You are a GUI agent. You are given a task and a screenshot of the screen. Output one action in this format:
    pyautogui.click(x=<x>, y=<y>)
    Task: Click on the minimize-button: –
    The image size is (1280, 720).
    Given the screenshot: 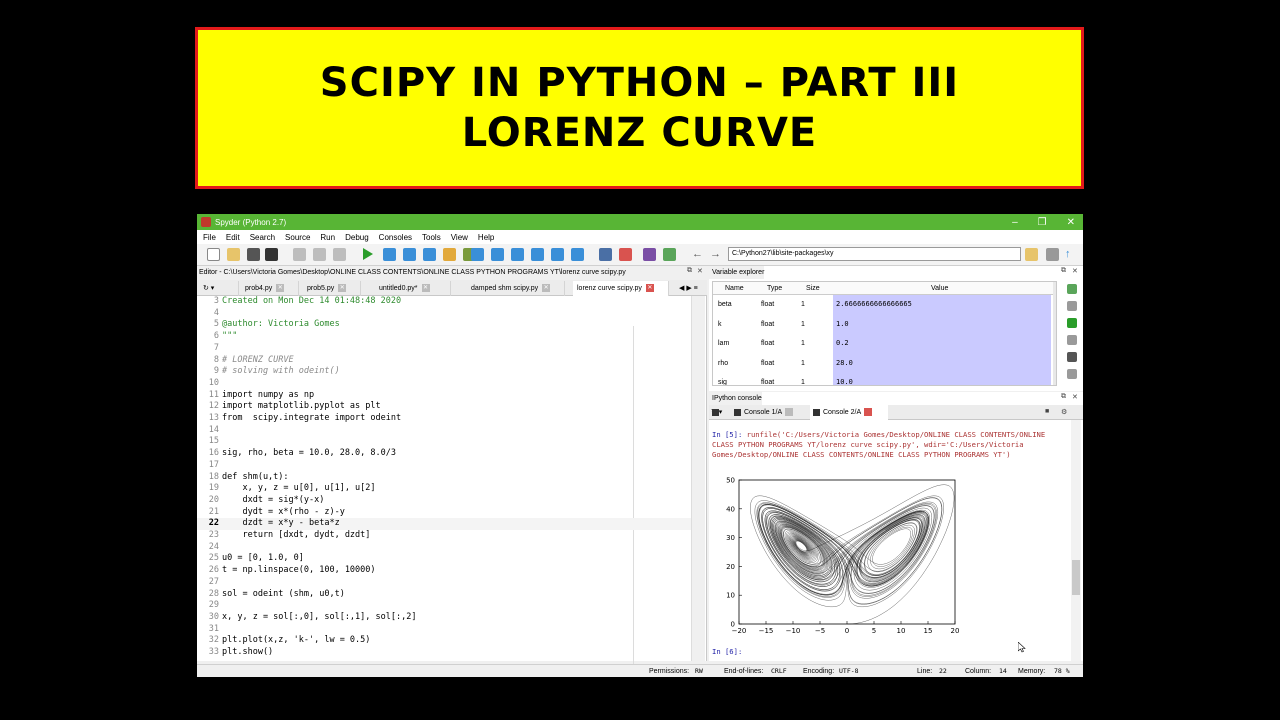 What is the action you would take?
    pyautogui.click(x=1015, y=222)
    